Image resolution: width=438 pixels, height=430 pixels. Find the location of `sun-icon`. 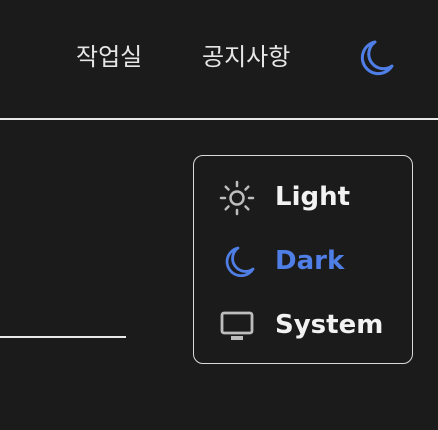

sun-icon is located at coordinates (237, 198).